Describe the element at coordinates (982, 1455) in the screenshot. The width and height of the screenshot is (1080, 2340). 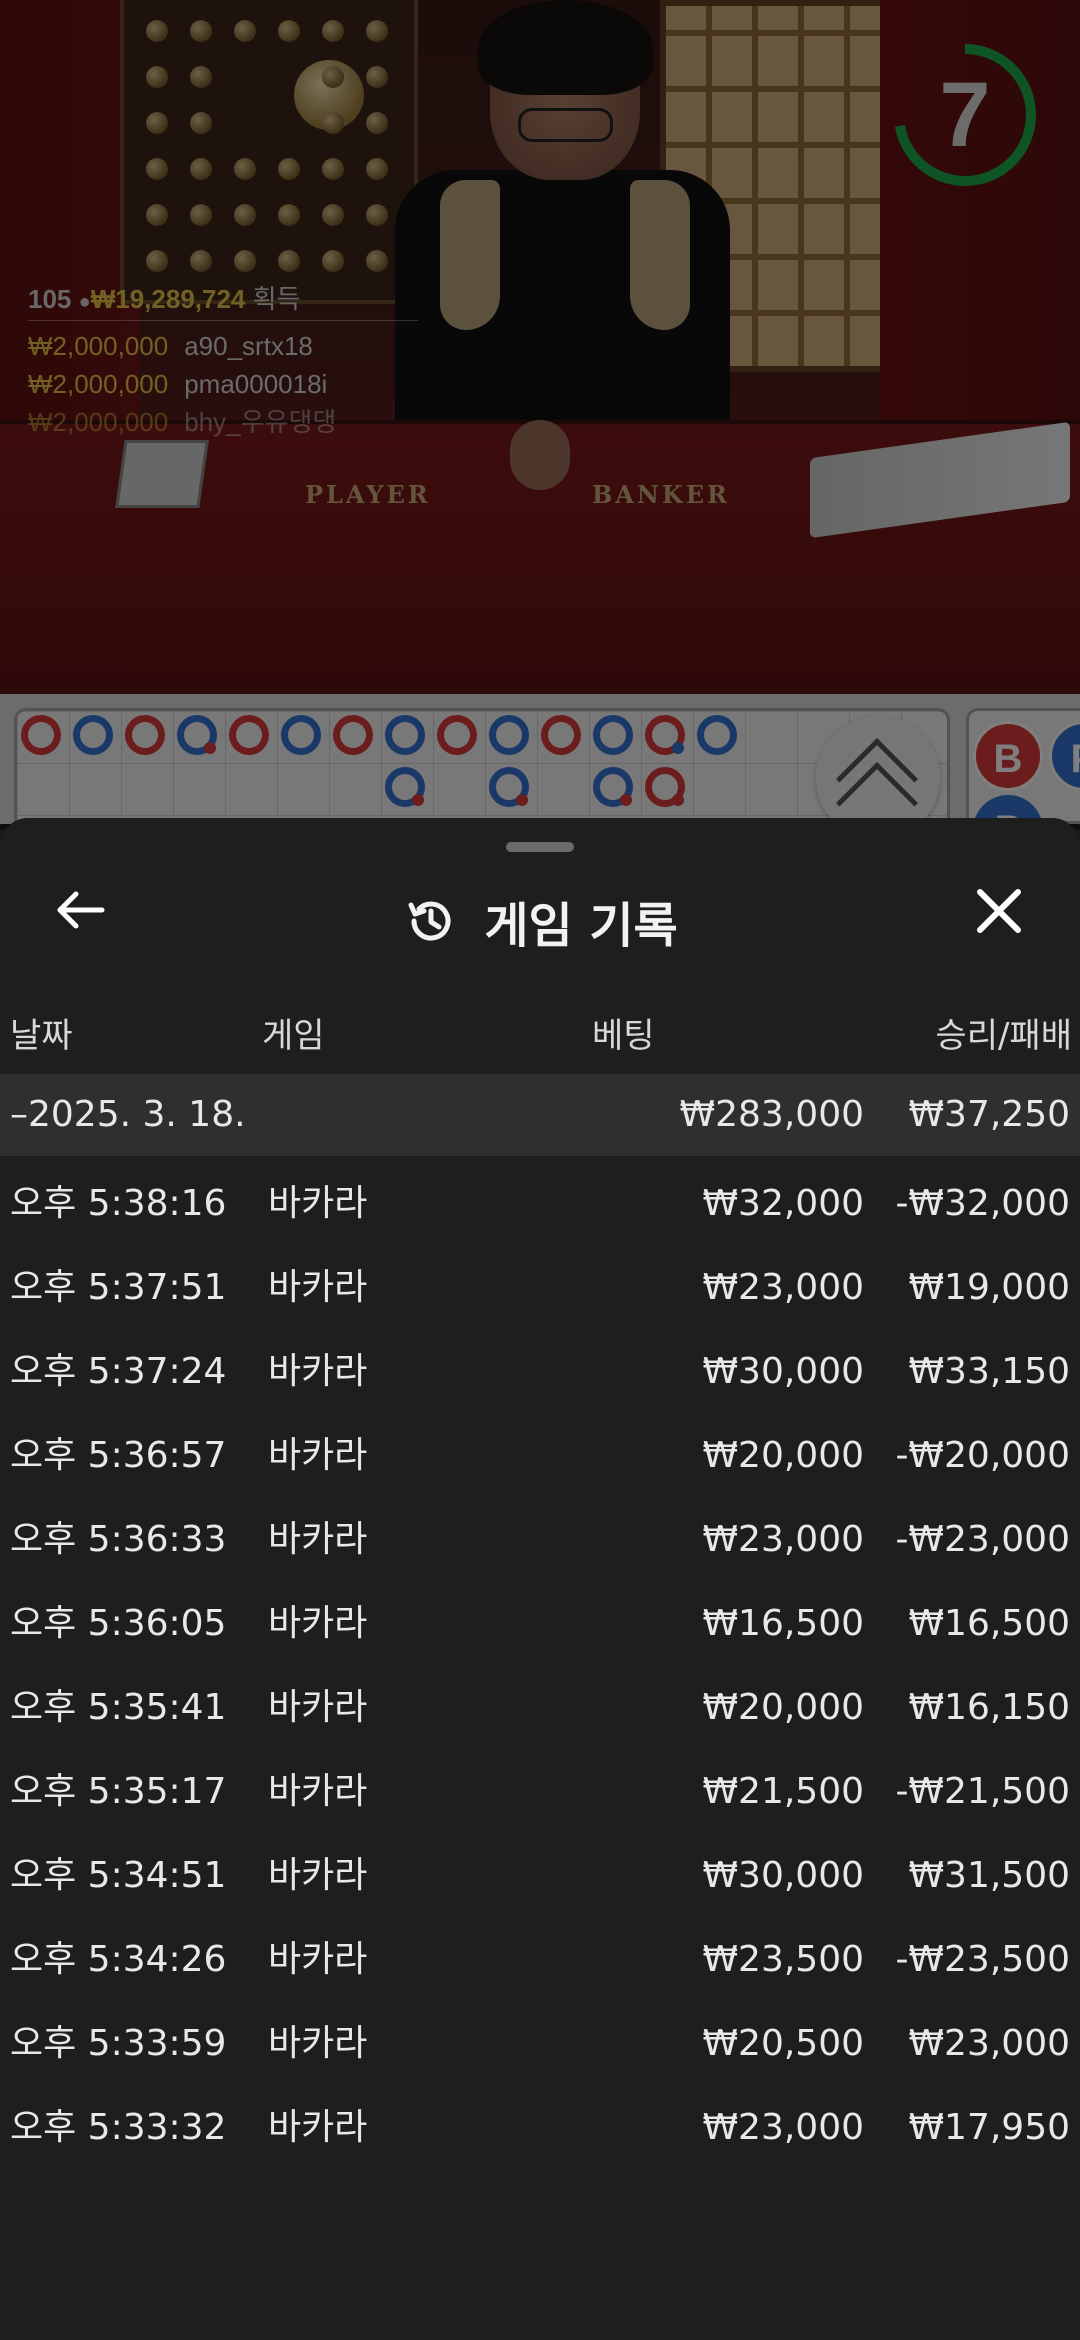
I see `history-result: -₩20,000` at that location.